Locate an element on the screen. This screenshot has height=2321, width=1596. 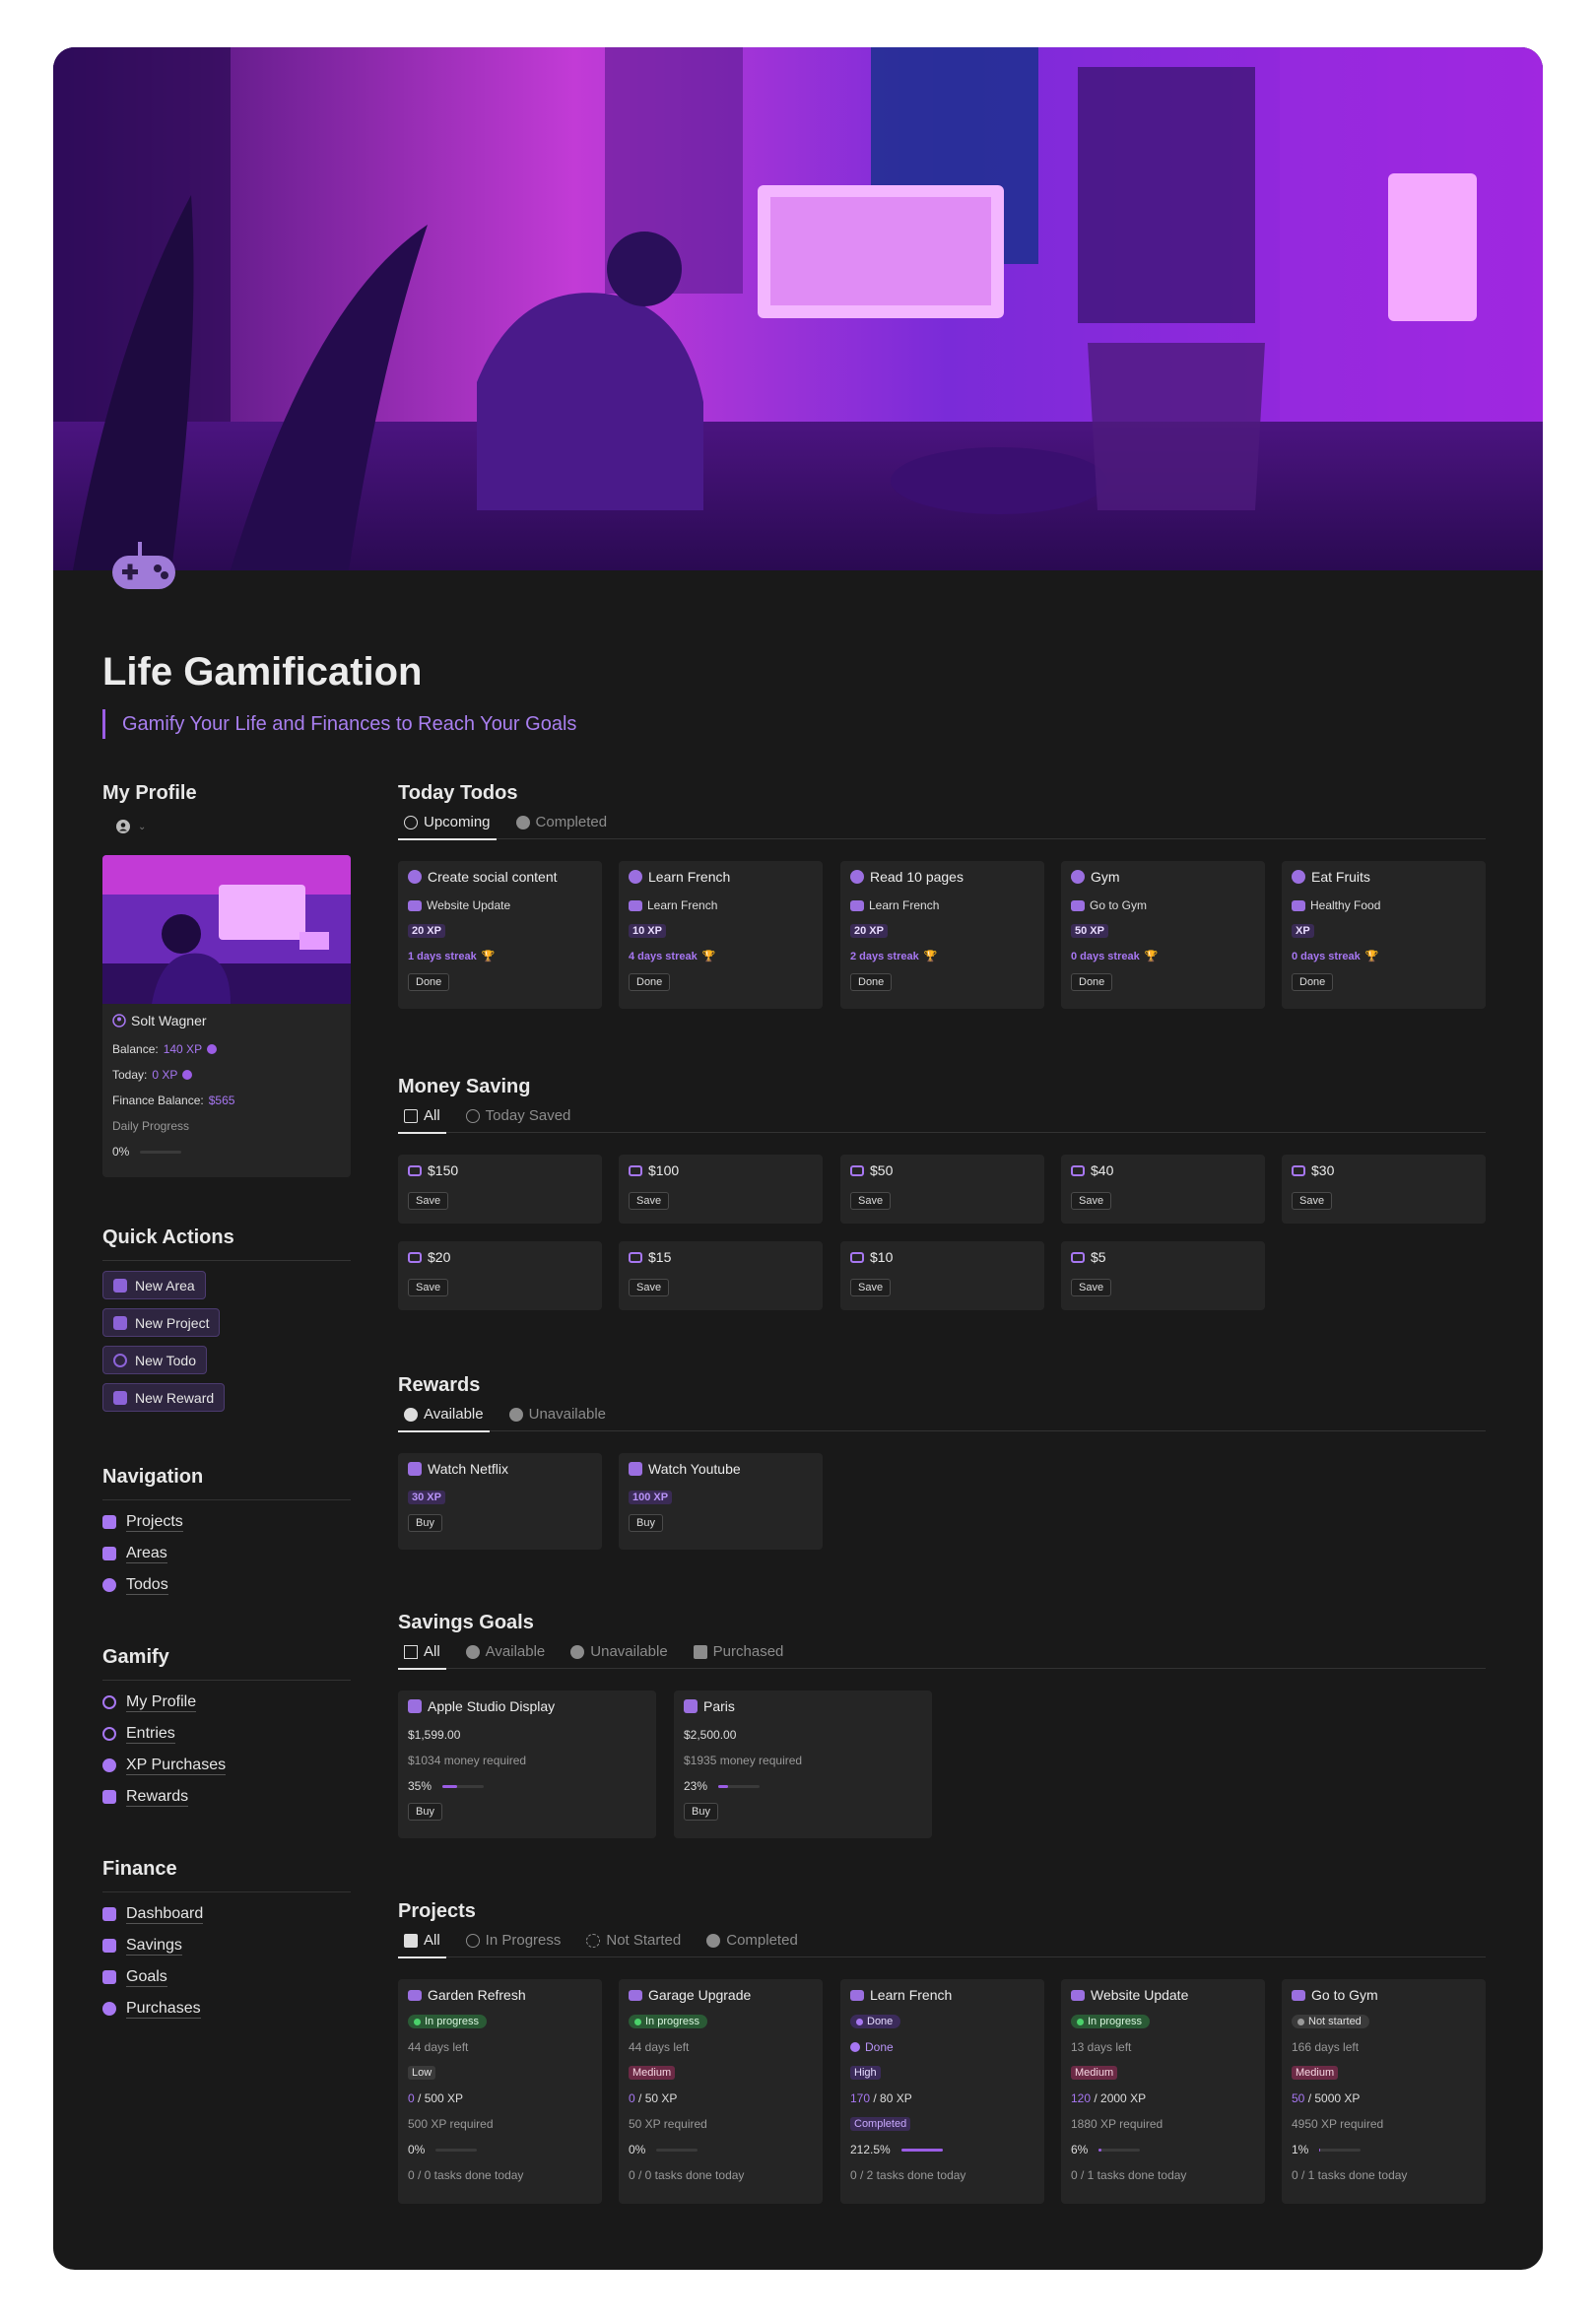
nav-areas: Areas is located at coordinates (227, 1553).